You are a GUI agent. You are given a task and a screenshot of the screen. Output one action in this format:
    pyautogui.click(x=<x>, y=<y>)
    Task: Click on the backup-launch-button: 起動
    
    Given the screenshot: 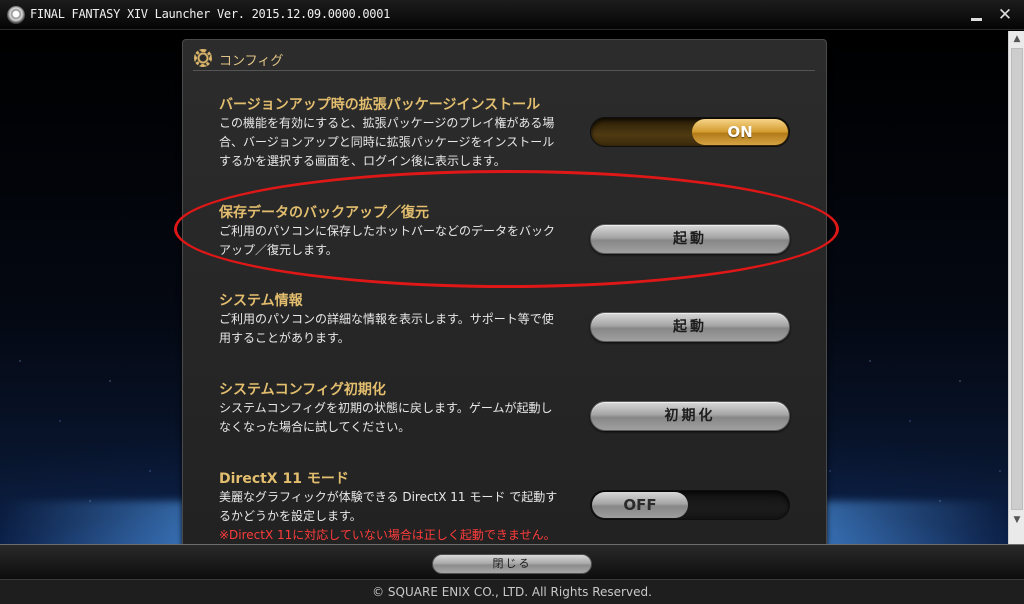 What is the action you would take?
    pyautogui.click(x=690, y=239)
    